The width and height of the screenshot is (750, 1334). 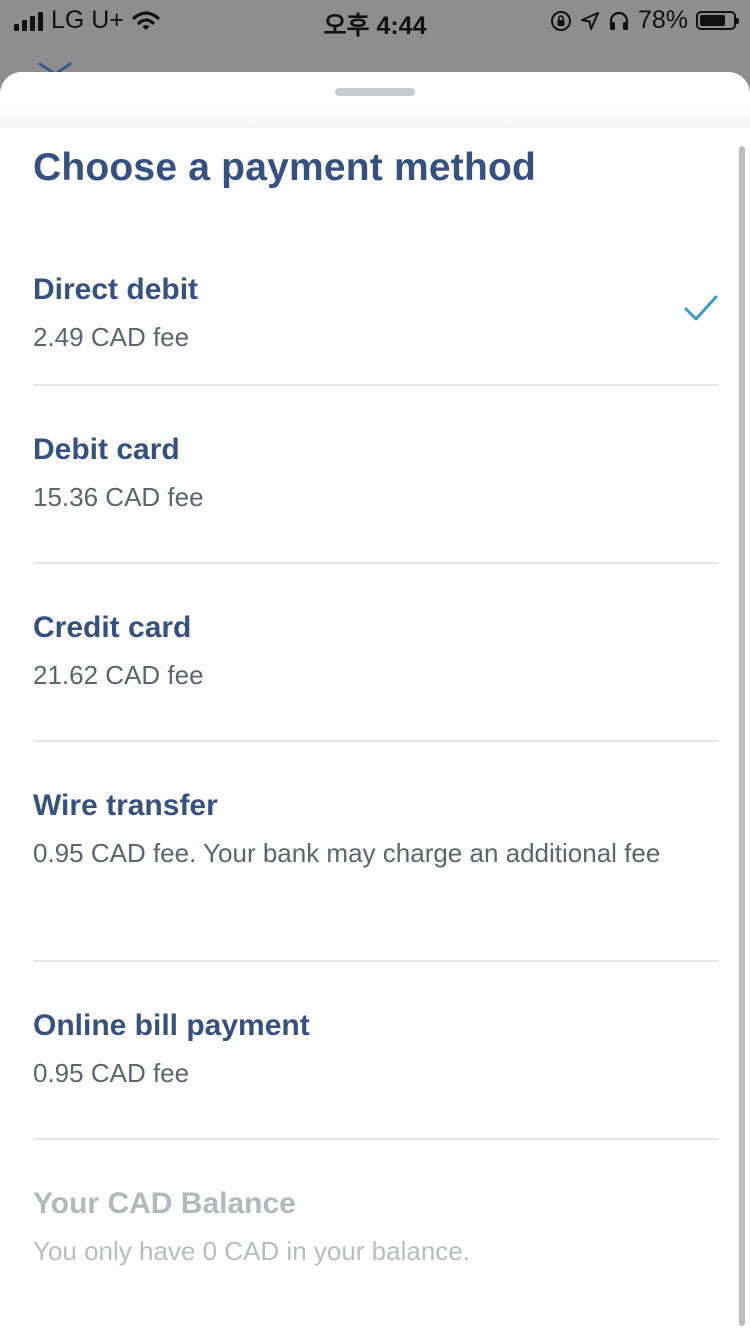 What do you see at coordinates (375, 318) in the screenshot?
I see `payment-option-direct-debit: Direct debit 2.49 CAD fee` at bounding box center [375, 318].